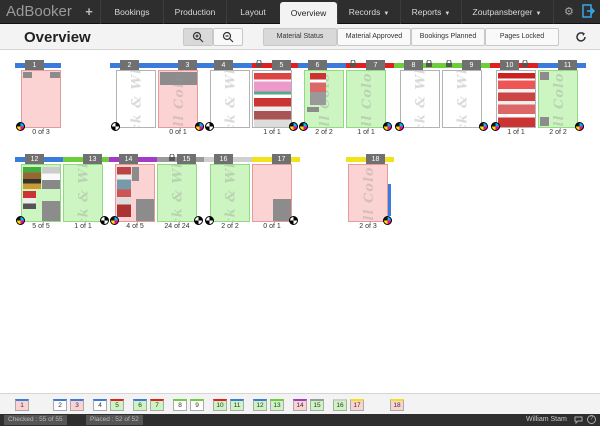 The width and height of the screenshot is (600, 426). I want to click on zoom-in-button, so click(198, 37).